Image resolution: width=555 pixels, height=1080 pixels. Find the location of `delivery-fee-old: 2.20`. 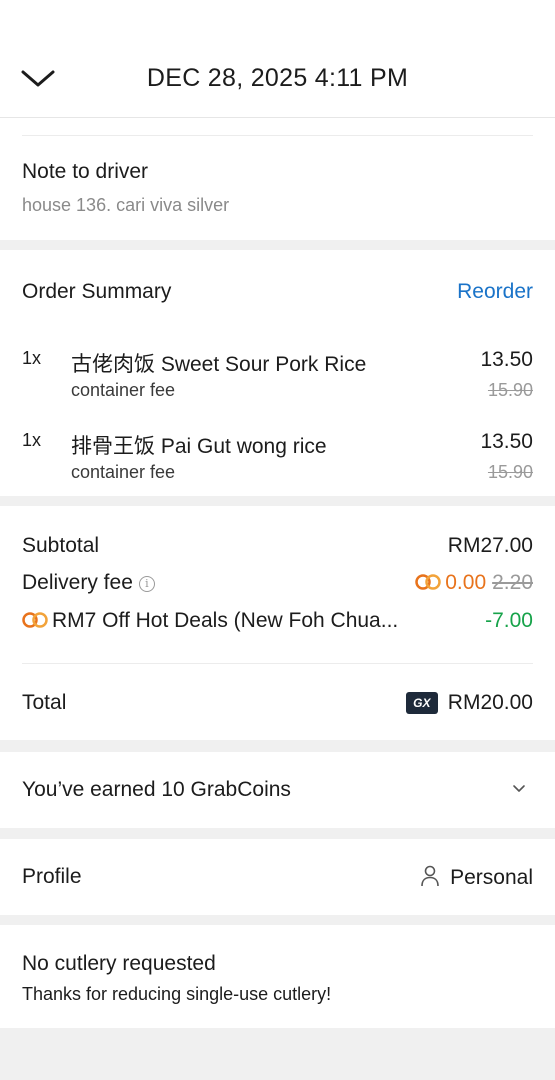

delivery-fee-old: 2.20 is located at coordinates (512, 582).